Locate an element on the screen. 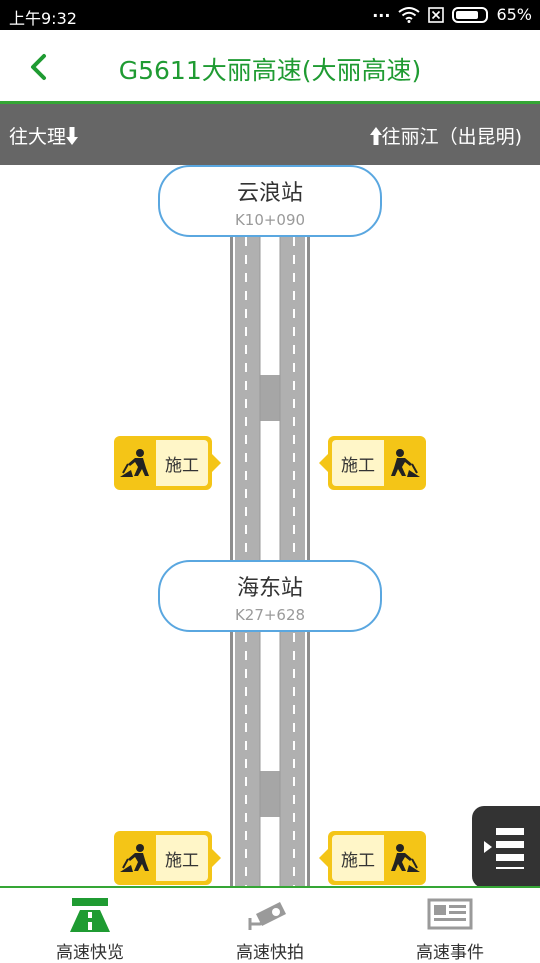 The height and width of the screenshot is (963, 540). highway-road is located at coordinates (270, 525).